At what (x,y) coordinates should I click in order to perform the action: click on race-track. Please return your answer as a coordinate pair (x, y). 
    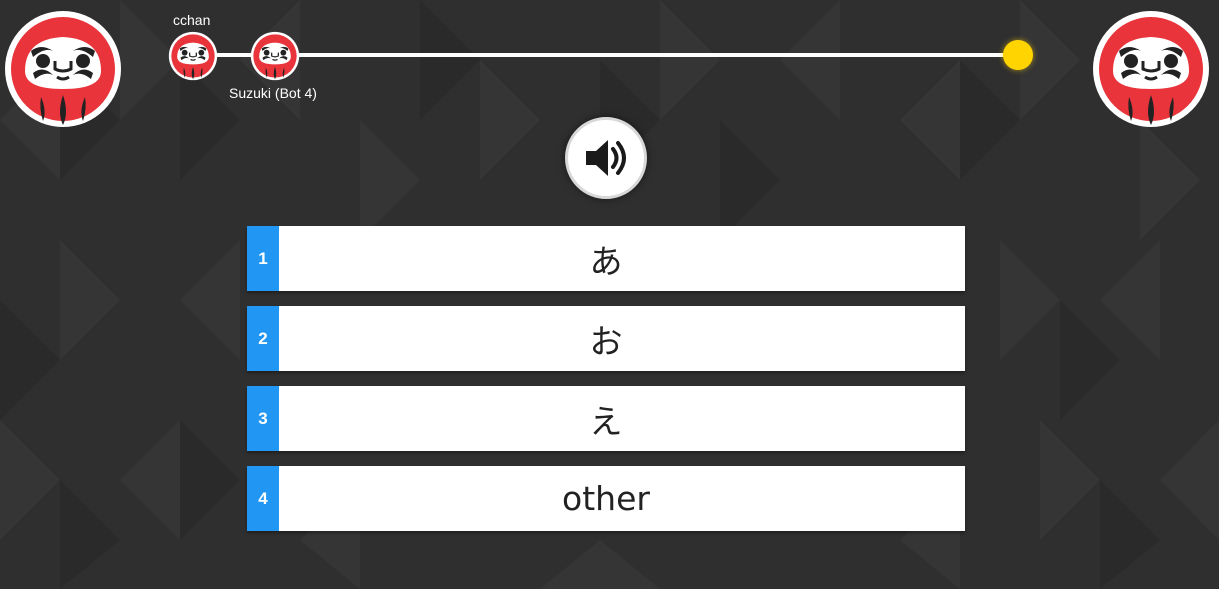
    Looking at the image, I should click on (605, 55).